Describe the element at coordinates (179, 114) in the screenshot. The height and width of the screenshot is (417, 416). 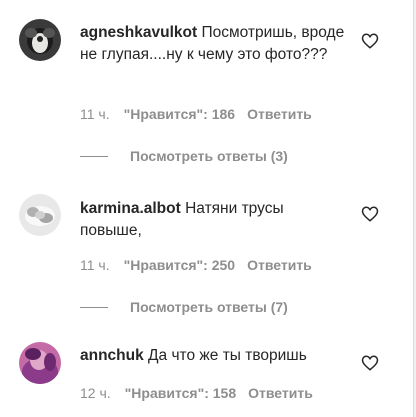
I see `comment-likes: "Нравится": 186` at that location.